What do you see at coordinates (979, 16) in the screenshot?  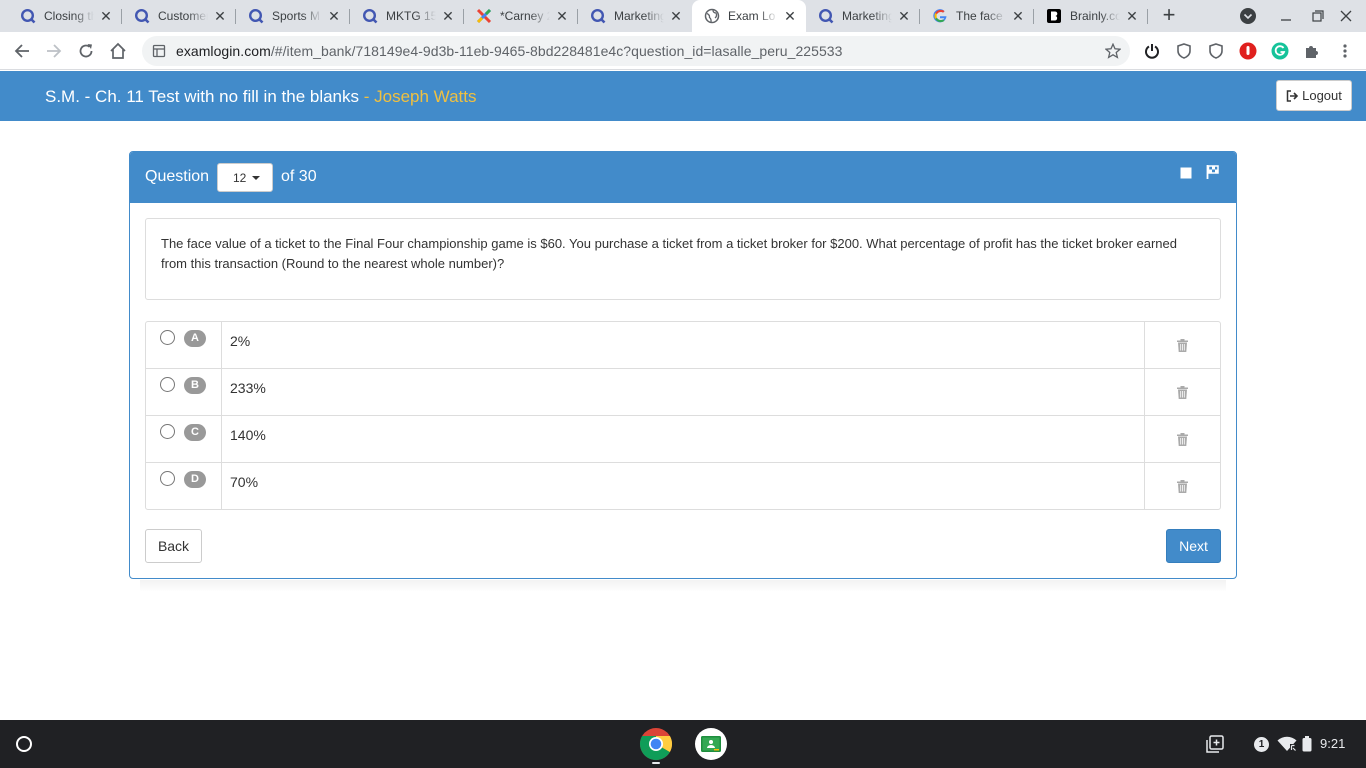 I see `tab-title: The face` at bounding box center [979, 16].